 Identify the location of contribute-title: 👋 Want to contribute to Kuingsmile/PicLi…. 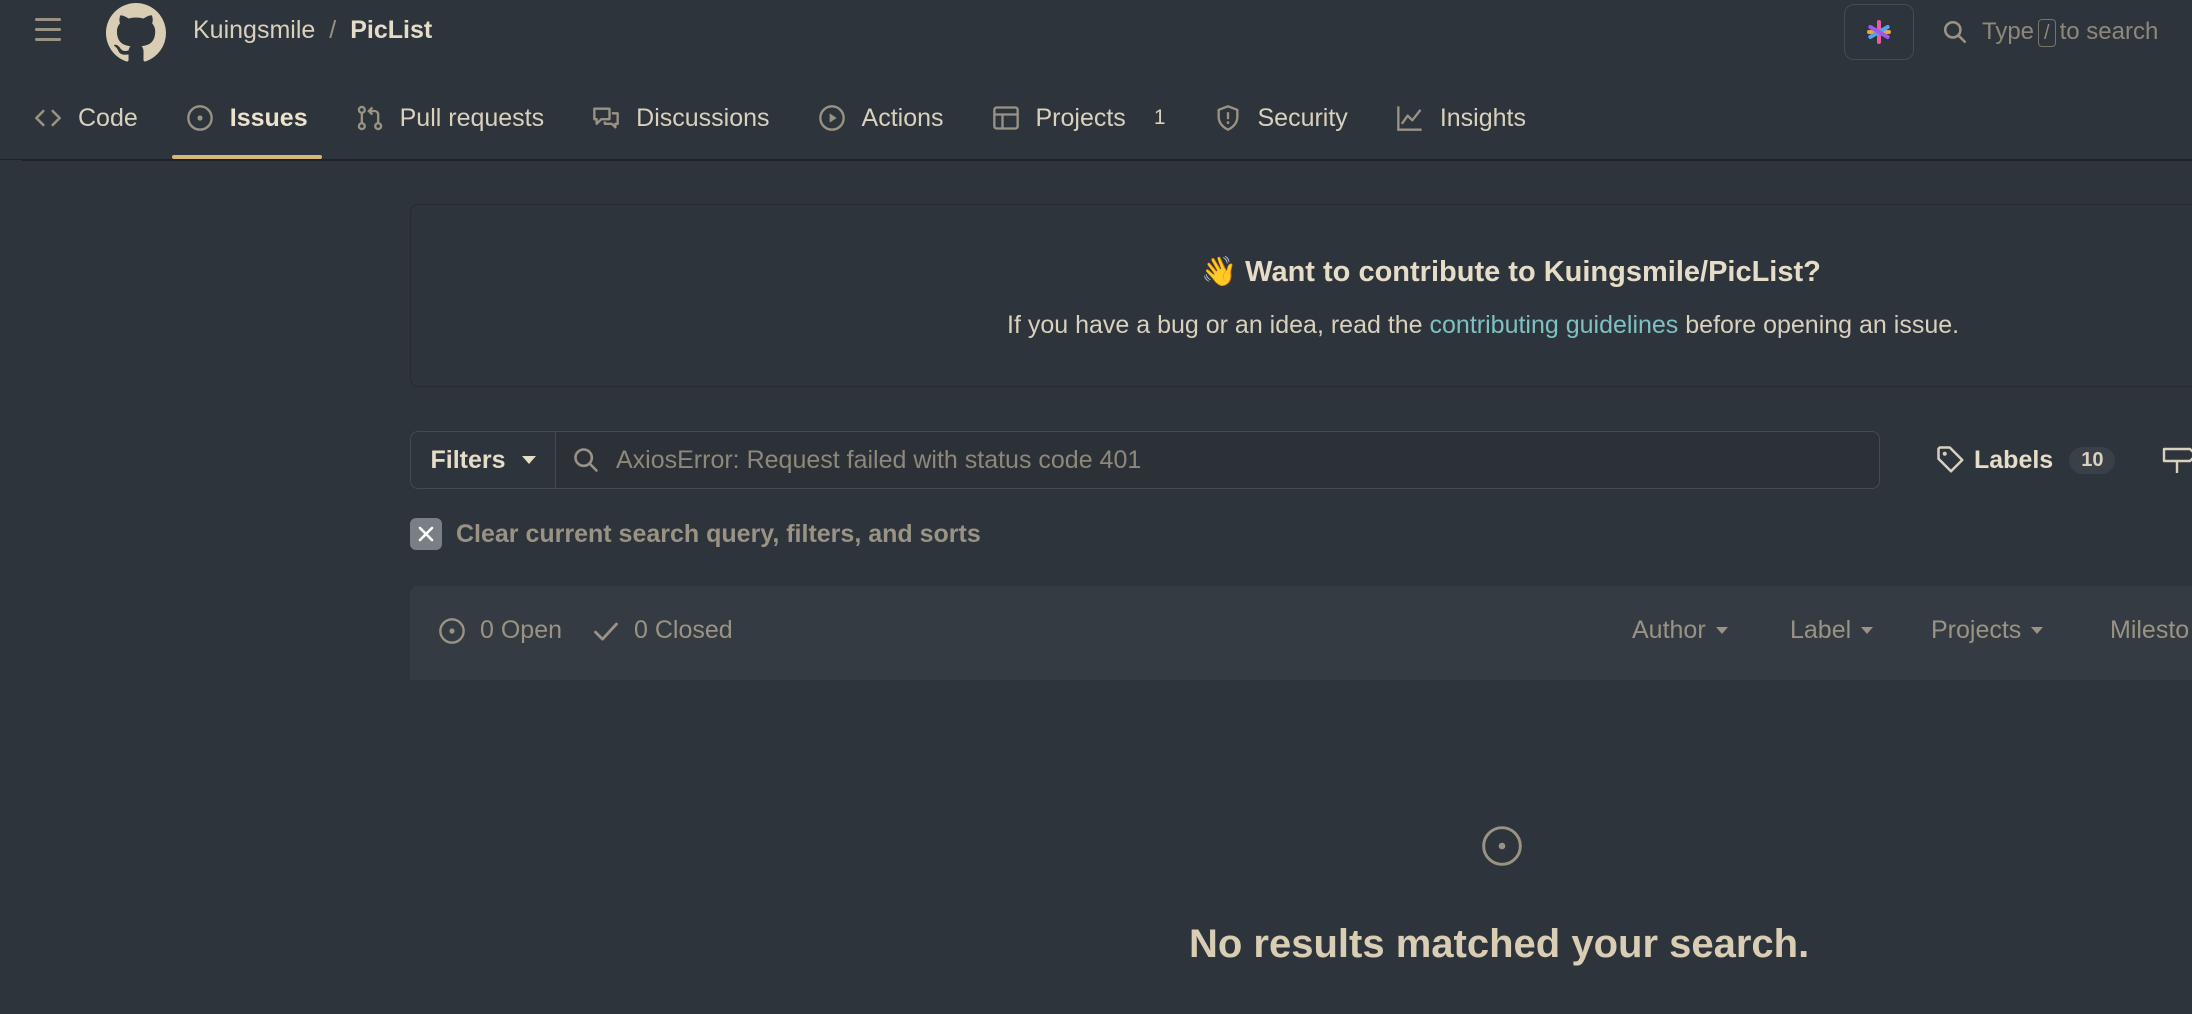
(1511, 272).